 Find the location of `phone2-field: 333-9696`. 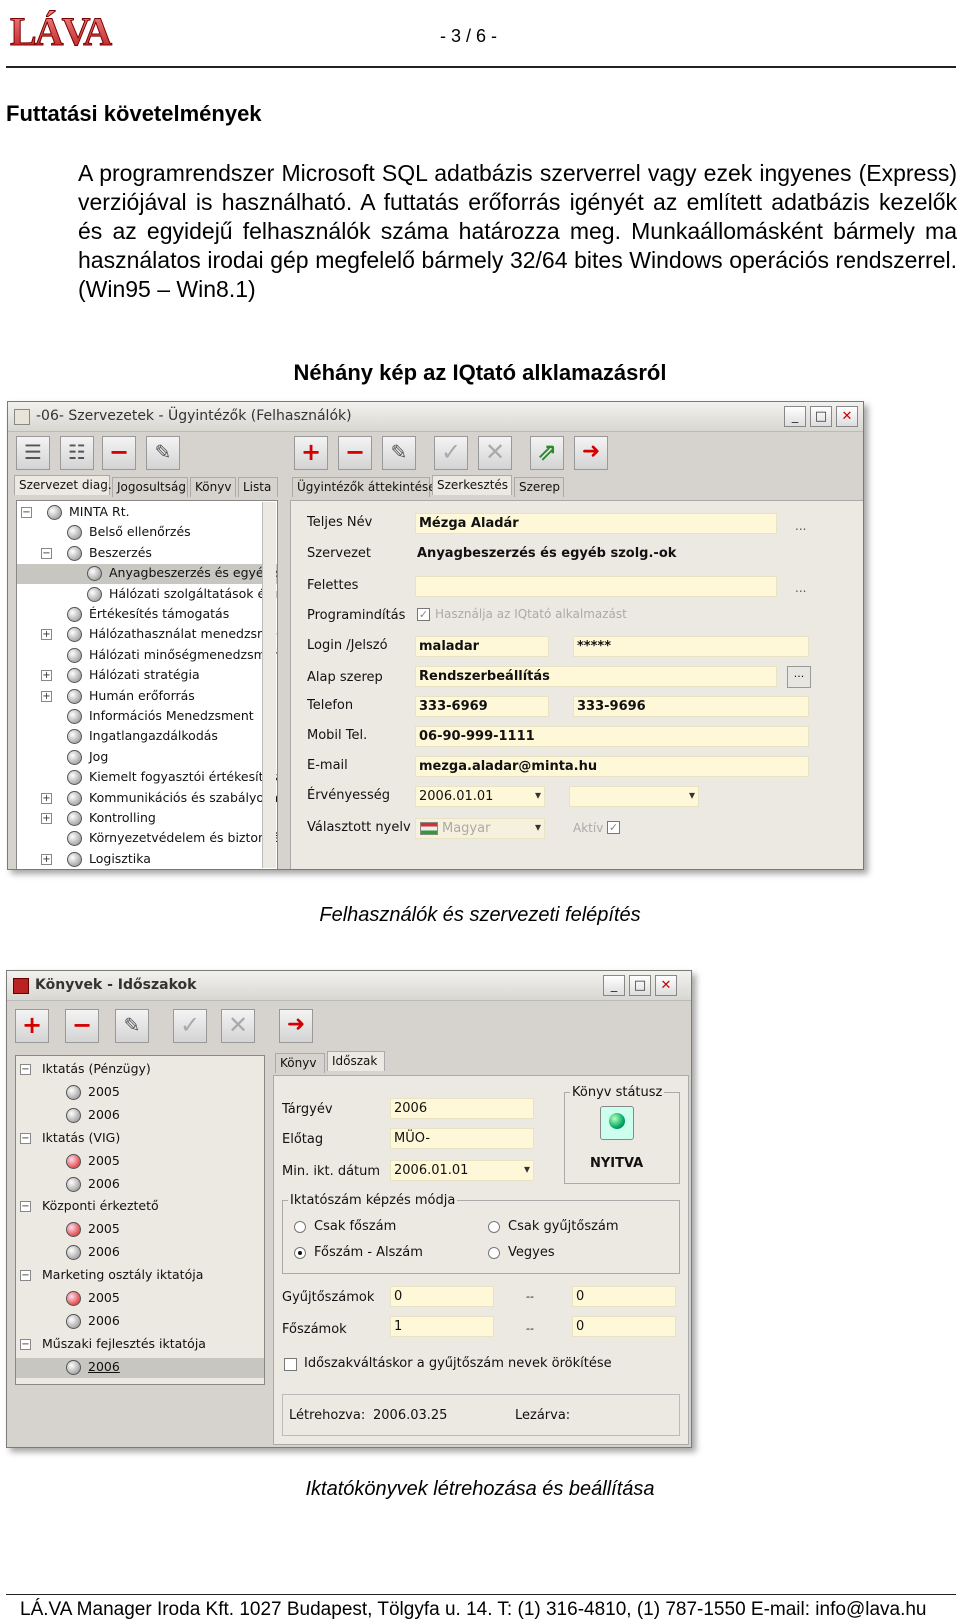

phone2-field: 333-9696 is located at coordinates (691, 706).